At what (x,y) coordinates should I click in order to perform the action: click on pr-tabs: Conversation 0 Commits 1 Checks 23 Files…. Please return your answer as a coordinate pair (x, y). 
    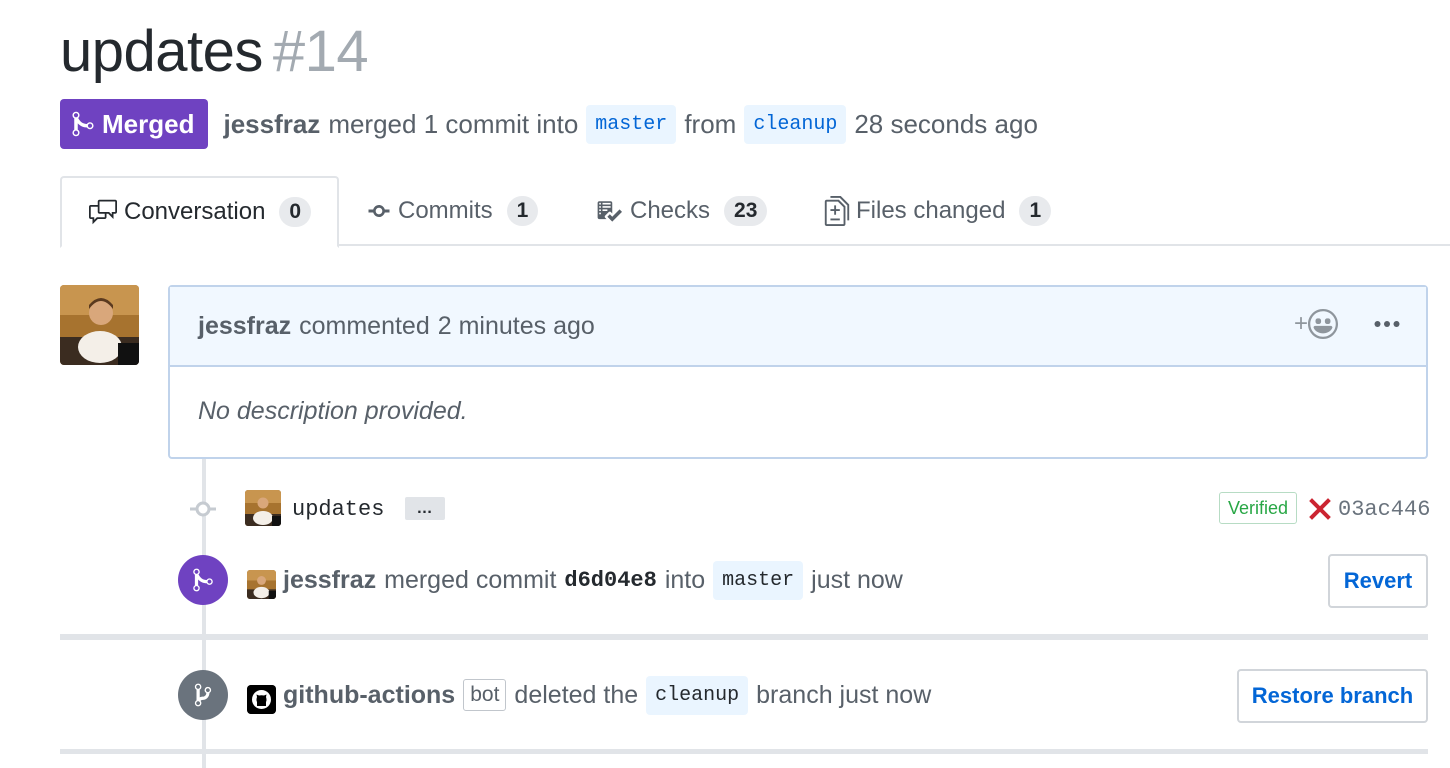
    Looking at the image, I should click on (755, 212).